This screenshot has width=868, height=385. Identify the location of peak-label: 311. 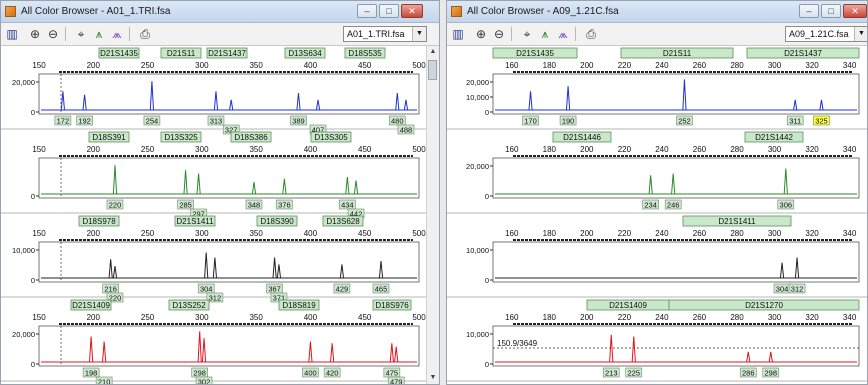
(795, 121).